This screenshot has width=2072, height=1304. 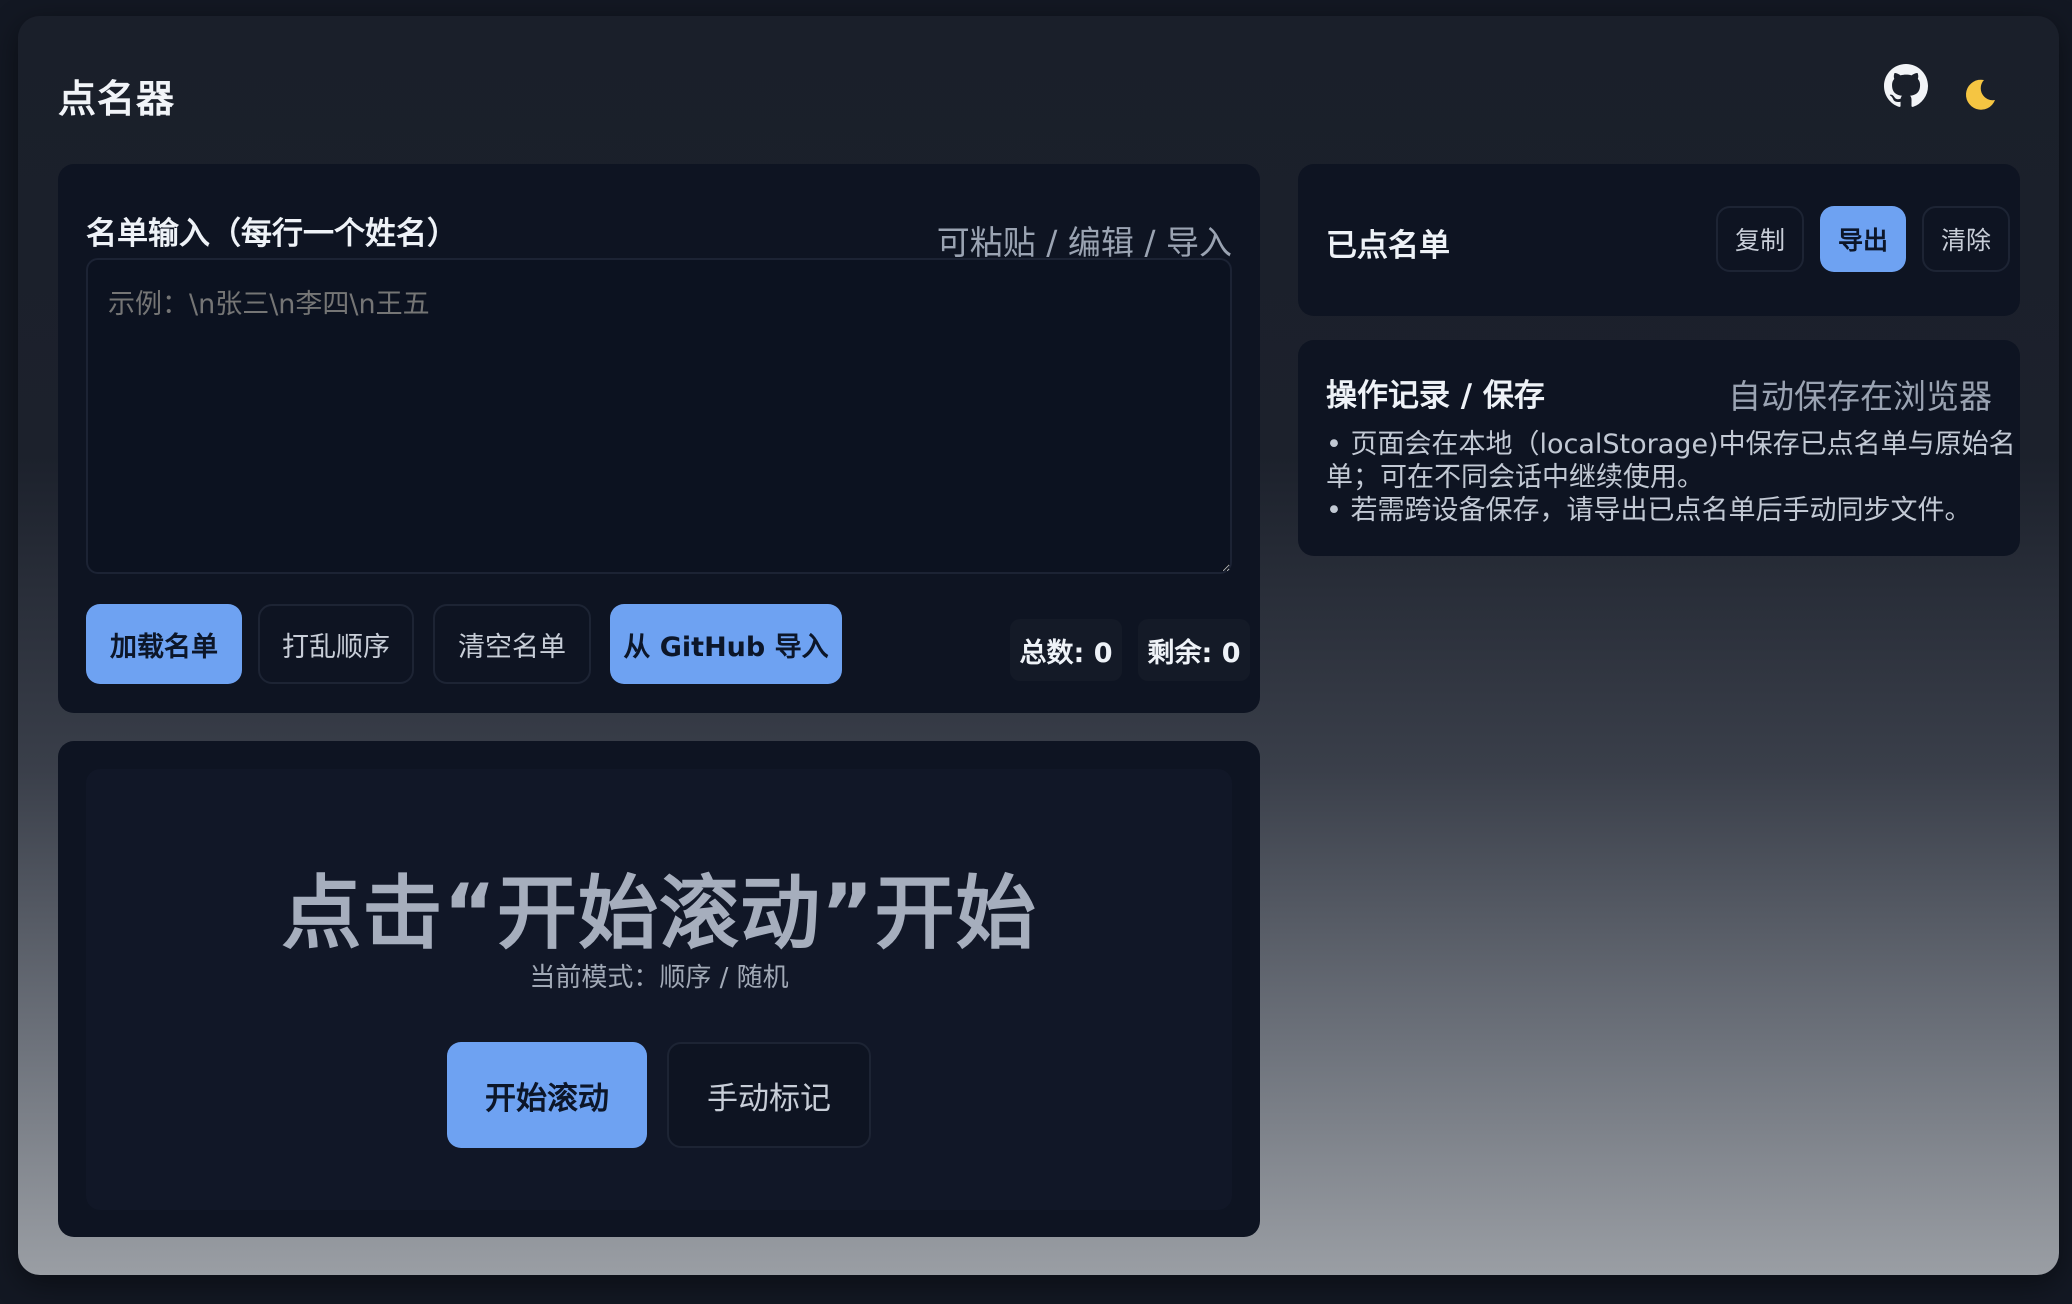 I want to click on remaining-count: 剩余: 0, so click(x=1194, y=650).